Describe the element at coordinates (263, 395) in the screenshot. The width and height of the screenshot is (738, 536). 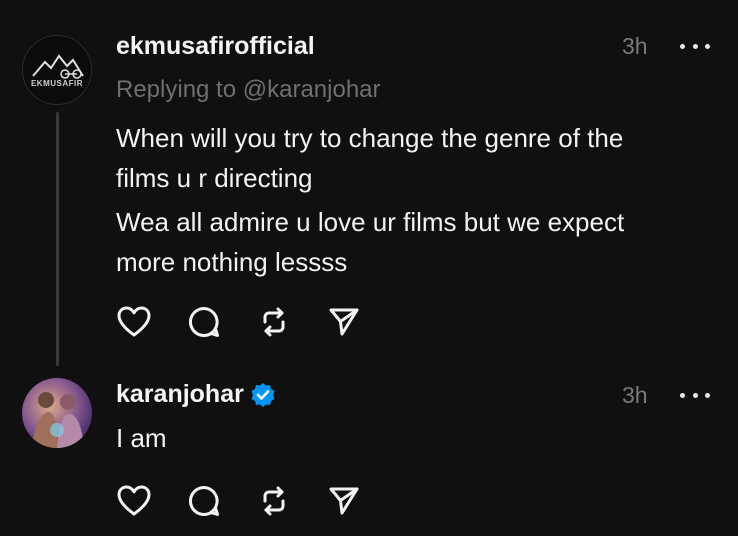
I see `verified-badge-icon` at that location.